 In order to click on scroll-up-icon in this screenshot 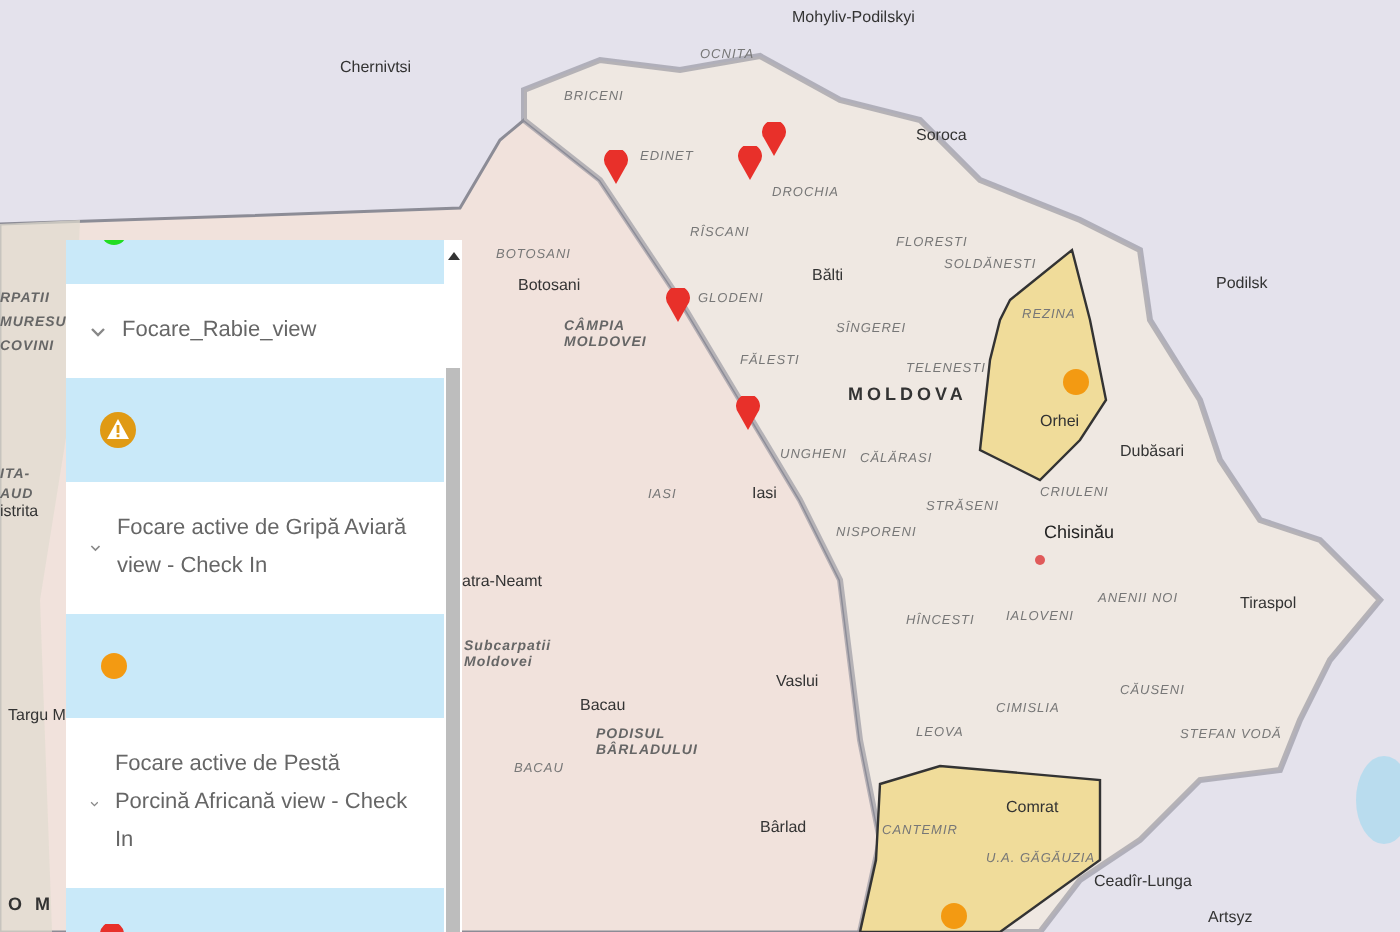, I will do `click(453, 256)`.